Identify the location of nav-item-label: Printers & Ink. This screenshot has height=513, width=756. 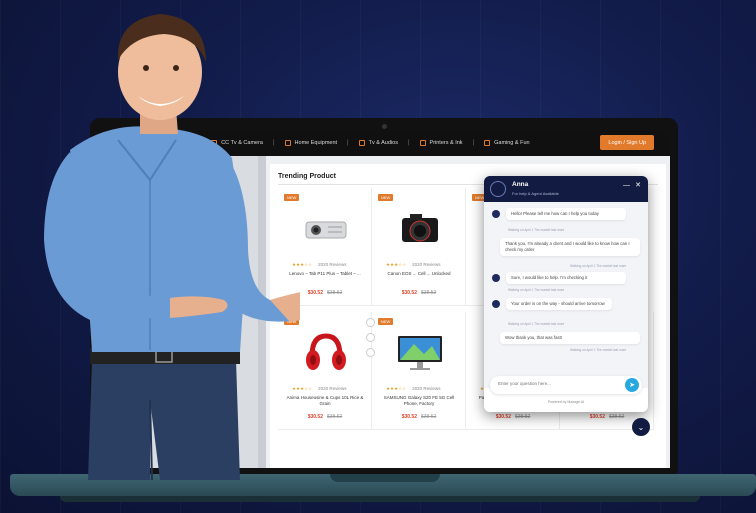
(446, 143).